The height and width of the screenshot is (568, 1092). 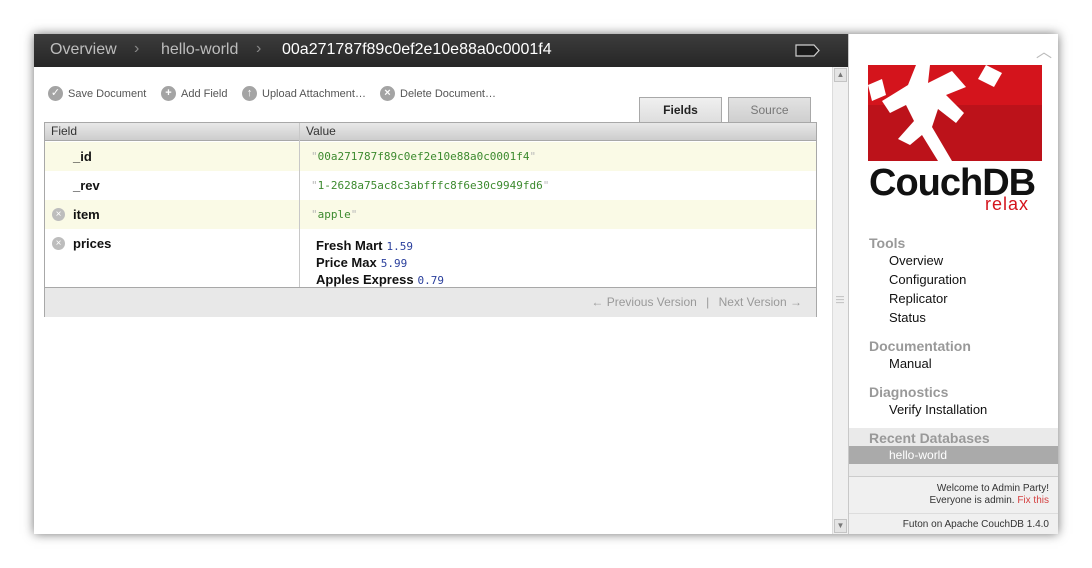 What do you see at coordinates (387, 93) in the screenshot?
I see `x-circle-icon: ×` at bounding box center [387, 93].